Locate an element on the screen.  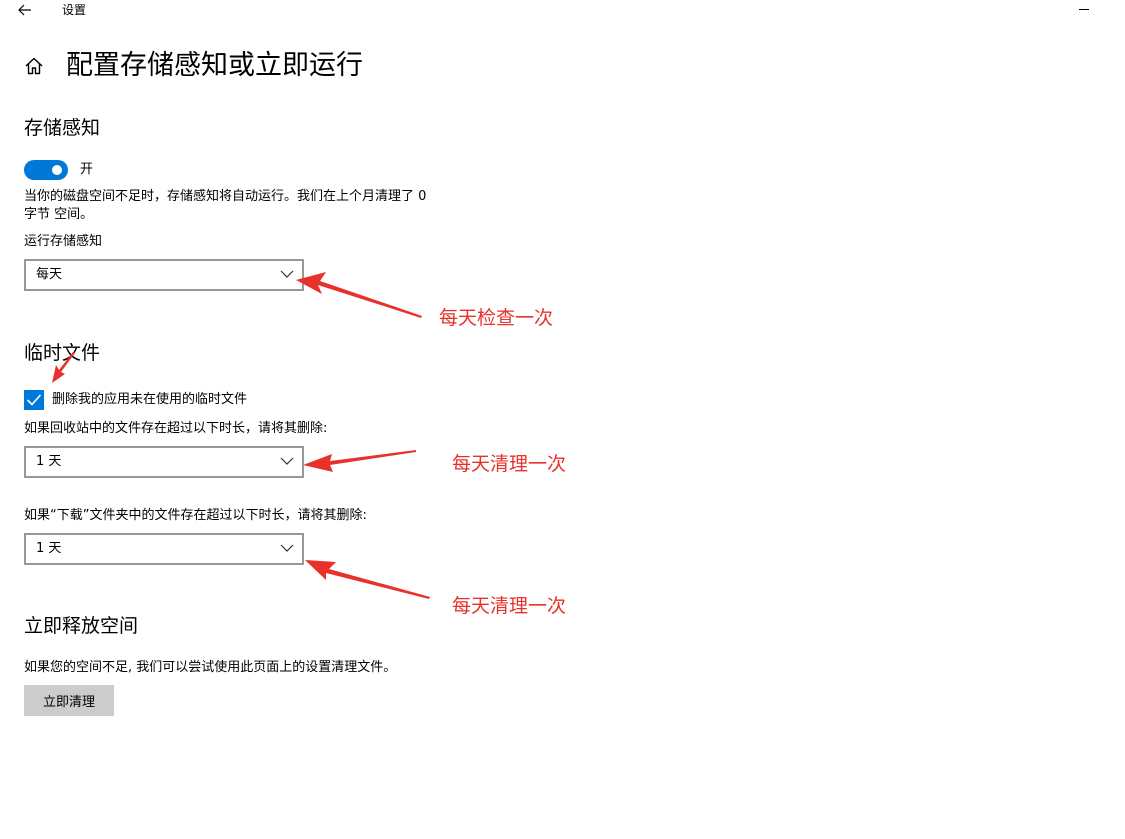
temp-files-heading: 临时文件 is located at coordinates (62, 353).